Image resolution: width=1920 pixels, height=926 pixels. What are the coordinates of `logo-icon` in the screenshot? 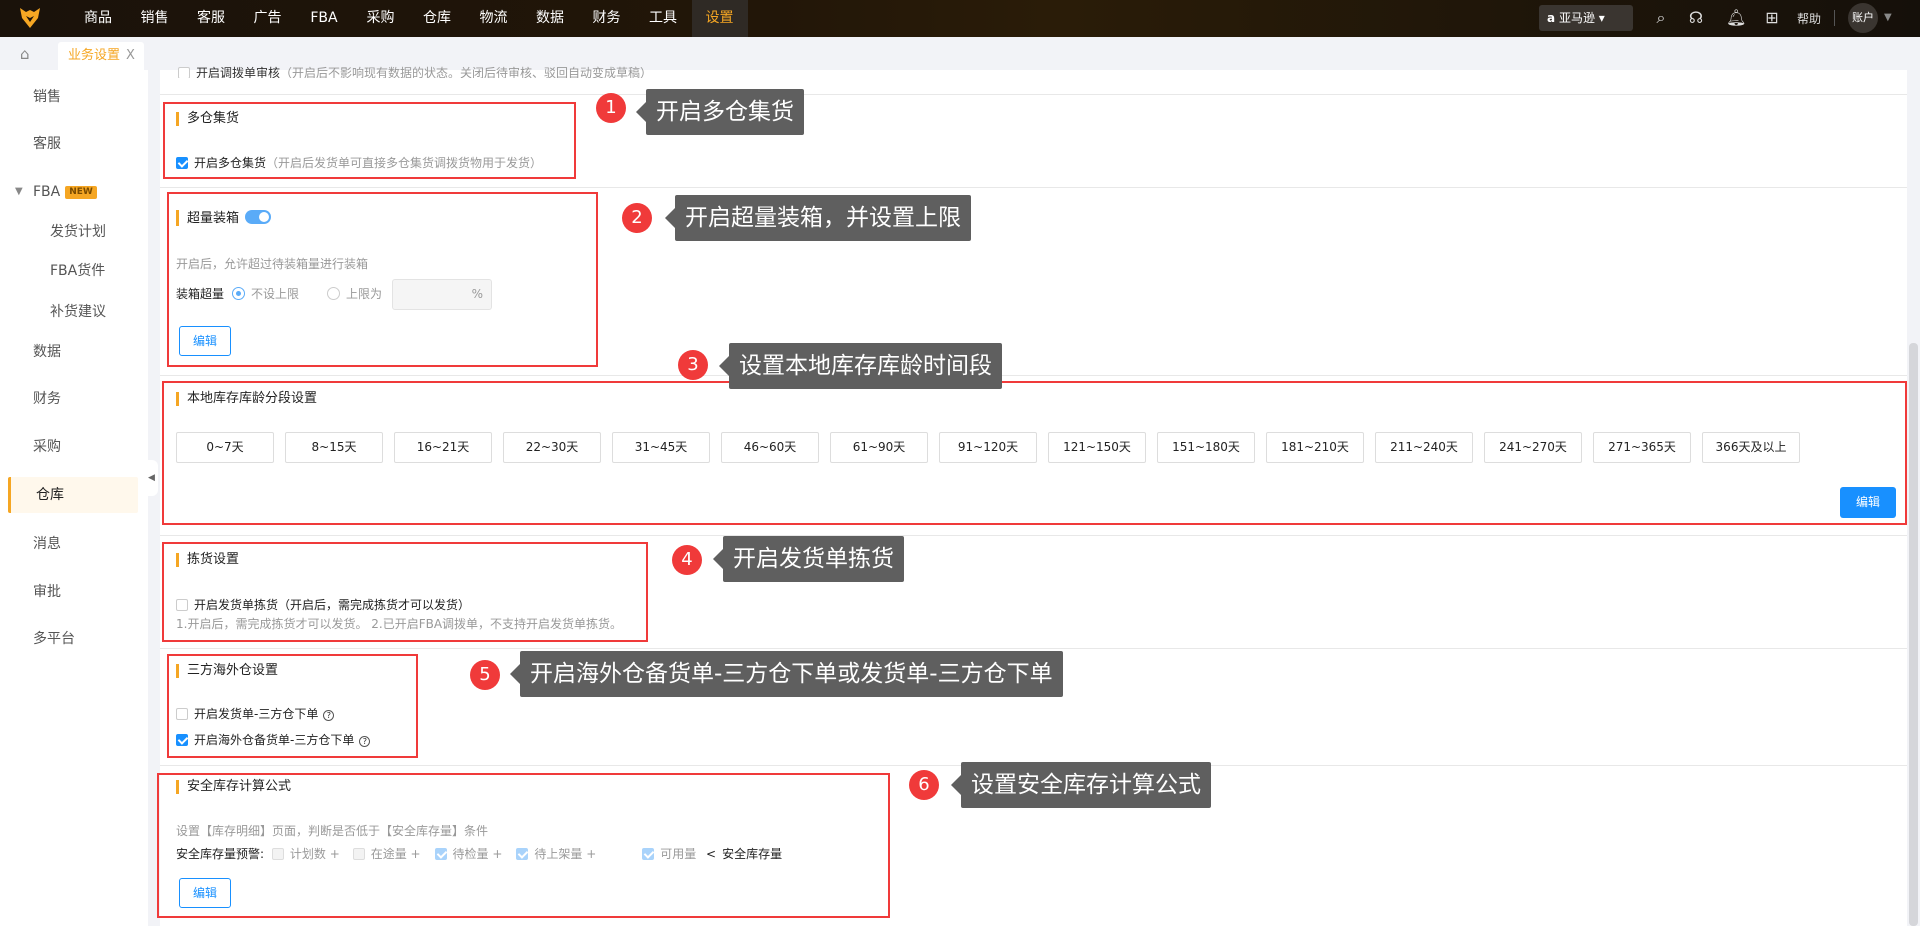 It's located at (30, 18).